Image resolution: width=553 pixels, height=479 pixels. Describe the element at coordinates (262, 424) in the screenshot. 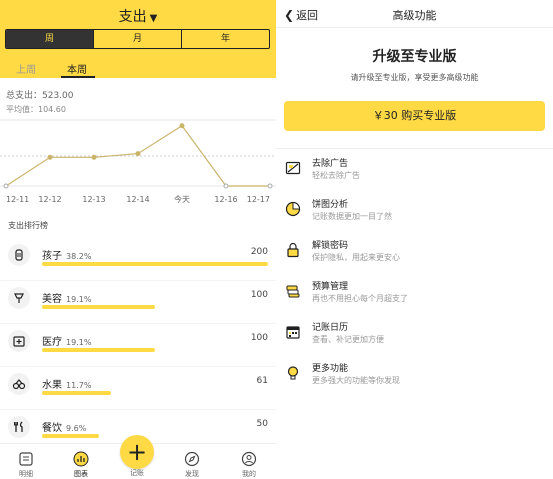

I see `category-amount: 50` at that location.